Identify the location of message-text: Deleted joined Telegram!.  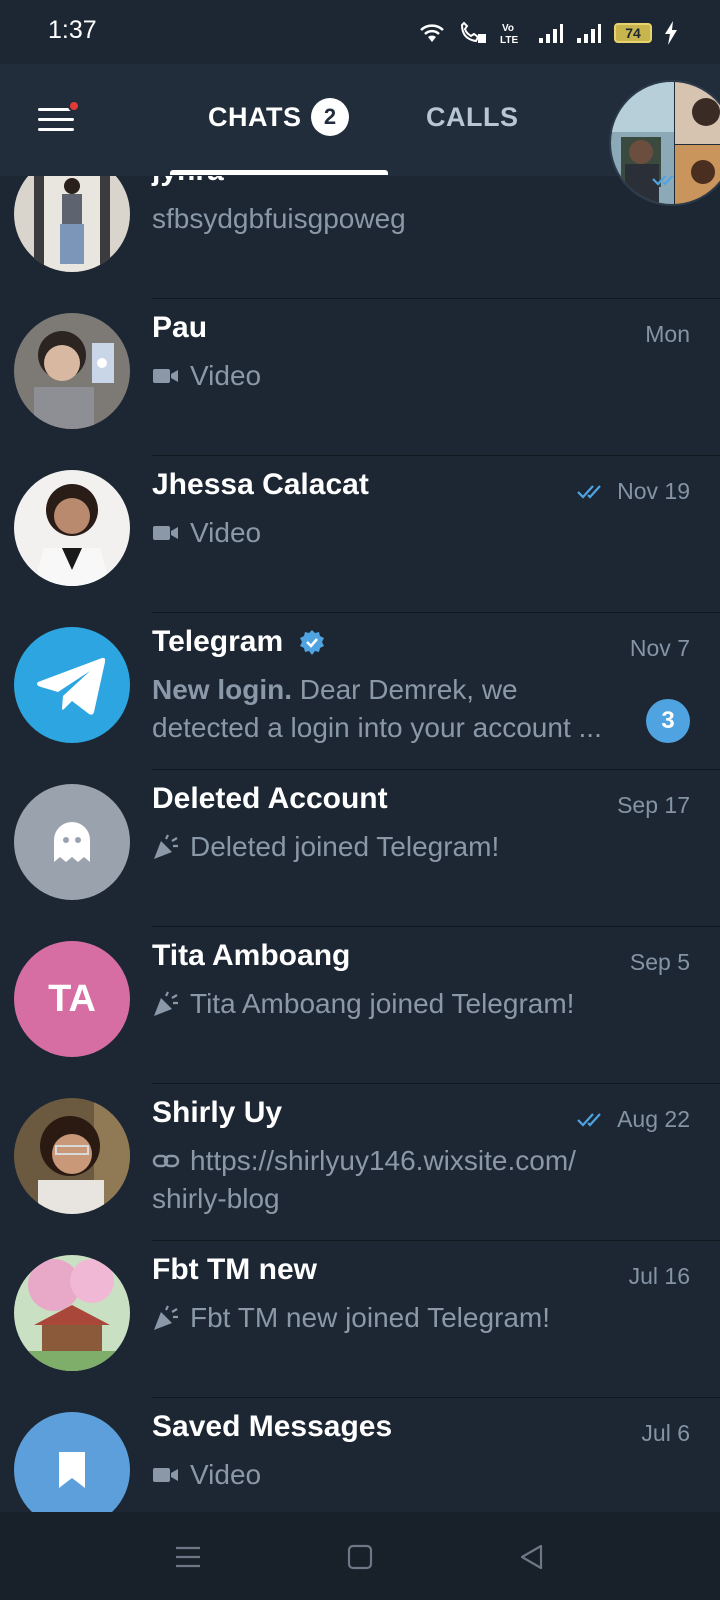
(345, 846).